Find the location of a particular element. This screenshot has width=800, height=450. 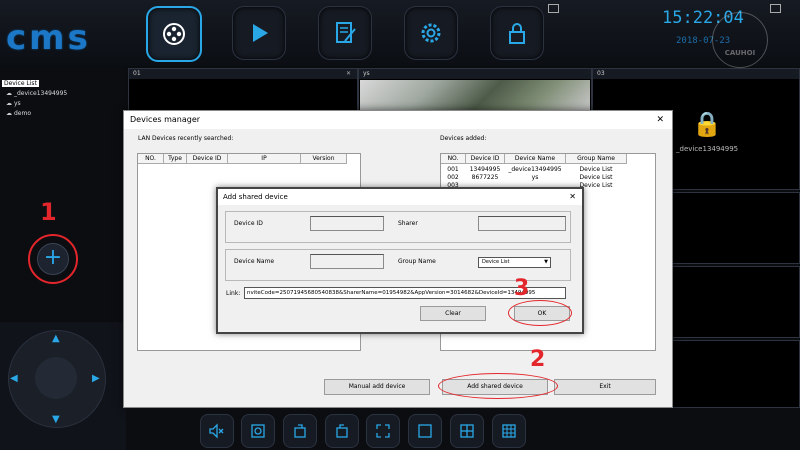

device-tree-item: ☁ demo is located at coordinates (36, 113).